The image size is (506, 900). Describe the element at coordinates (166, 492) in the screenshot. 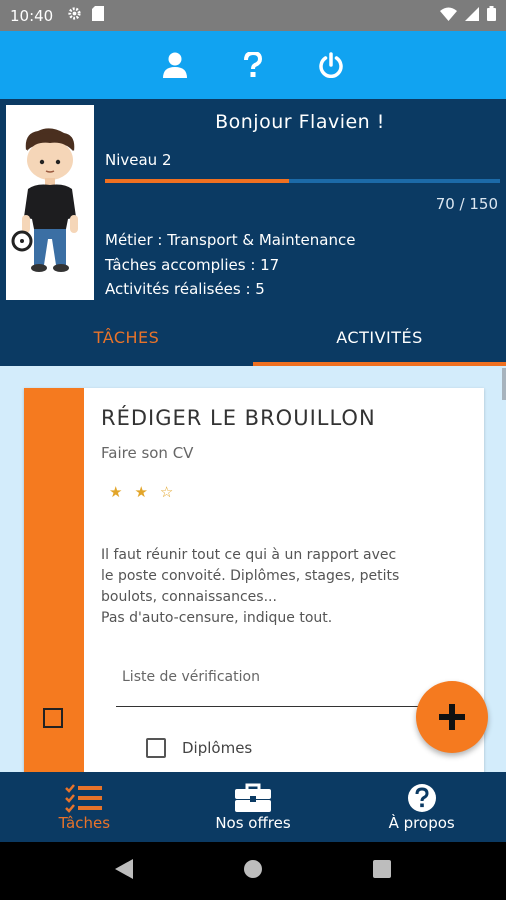

I see `star-empty-icon: ☆` at that location.